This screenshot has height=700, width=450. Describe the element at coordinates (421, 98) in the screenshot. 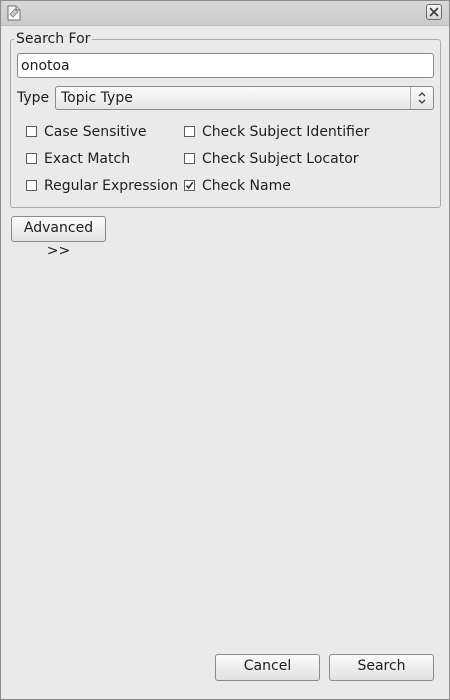

I see `updown-arrows-icon` at that location.